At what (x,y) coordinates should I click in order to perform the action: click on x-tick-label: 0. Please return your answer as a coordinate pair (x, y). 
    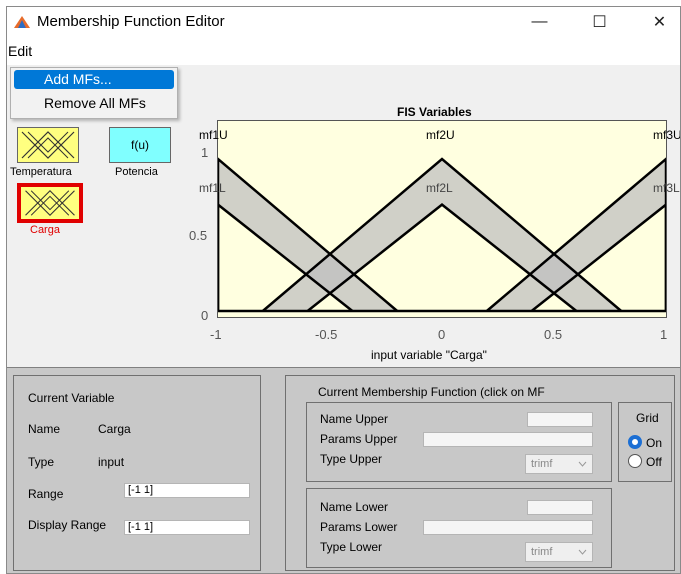
    Looking at the image, I should click on (442, 334).